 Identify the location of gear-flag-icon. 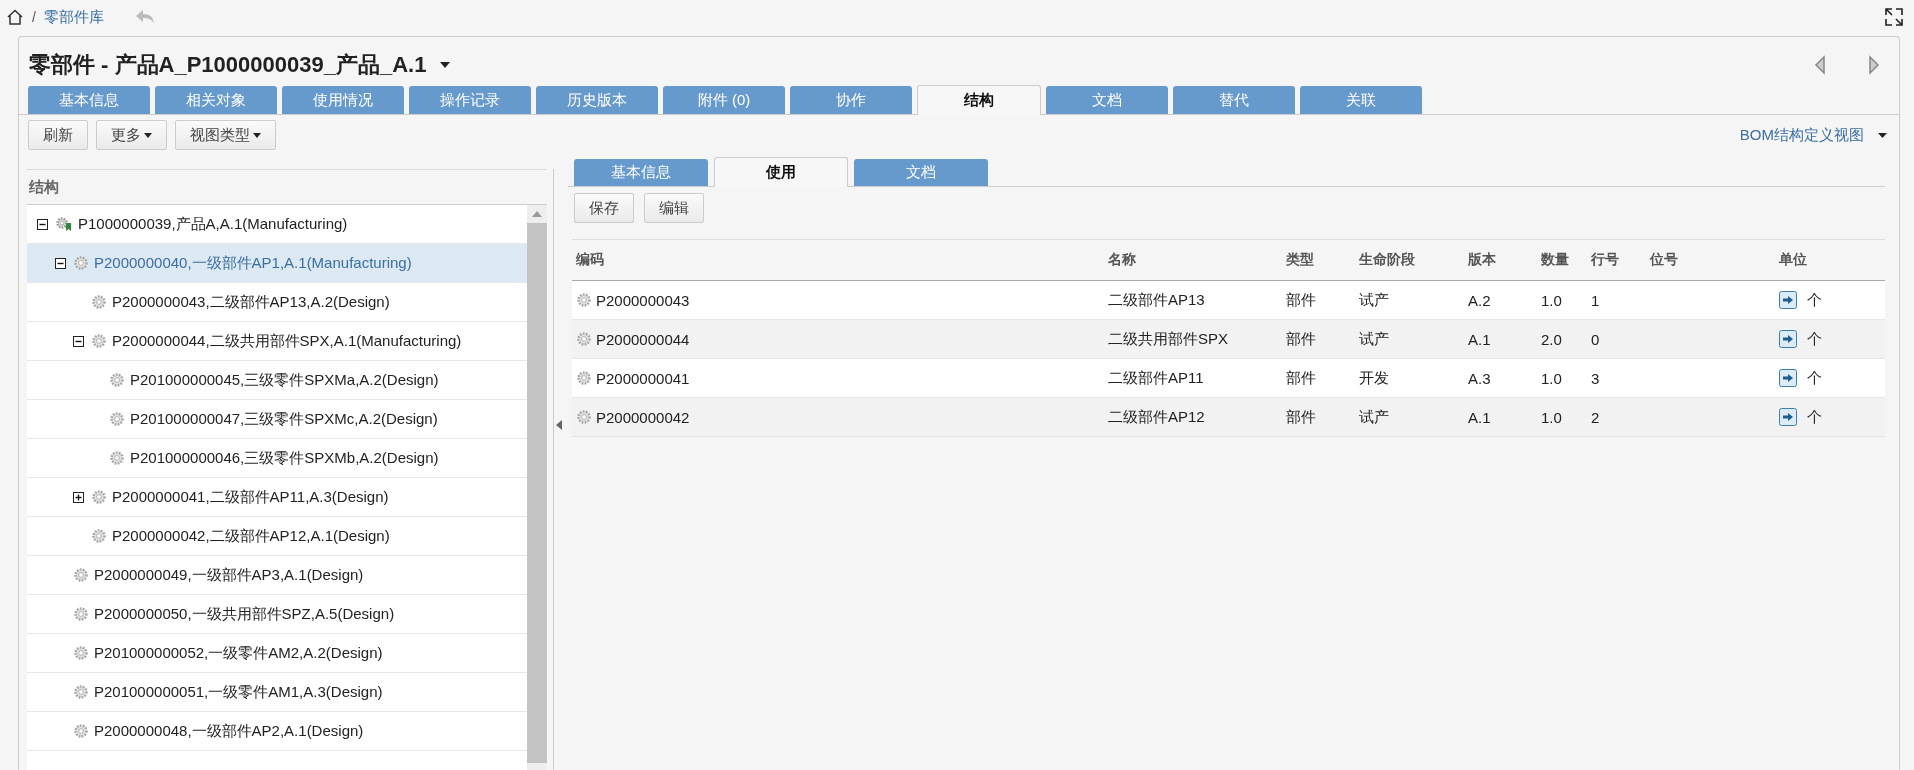
(64, 224).